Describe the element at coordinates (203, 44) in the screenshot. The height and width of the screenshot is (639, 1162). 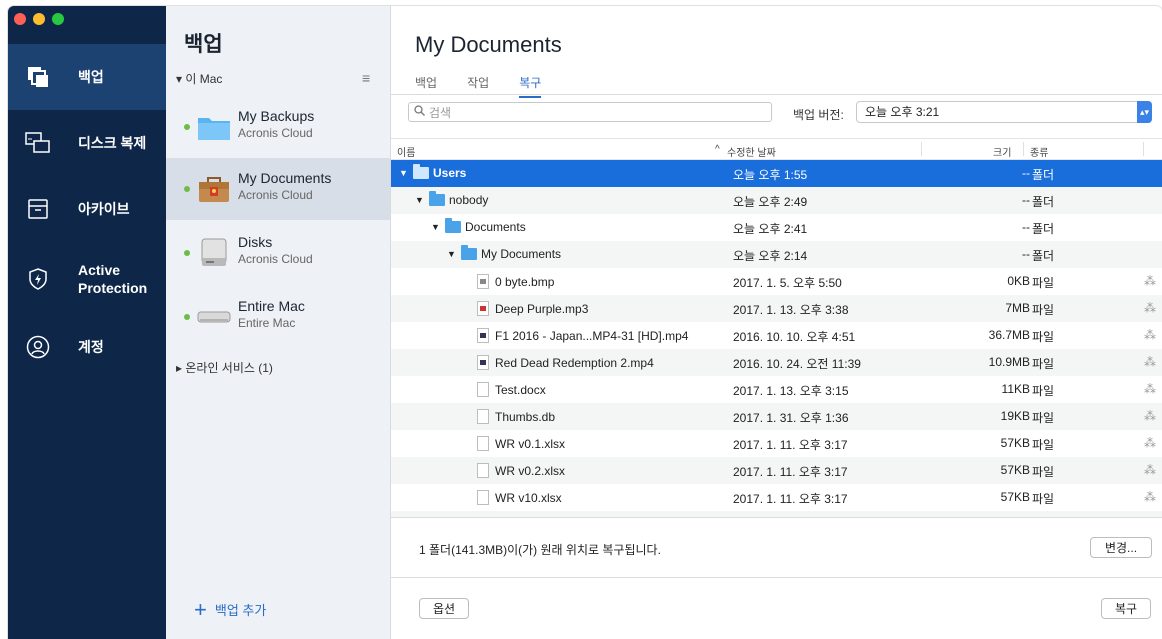
I see `panel-title: 백업` at that location.